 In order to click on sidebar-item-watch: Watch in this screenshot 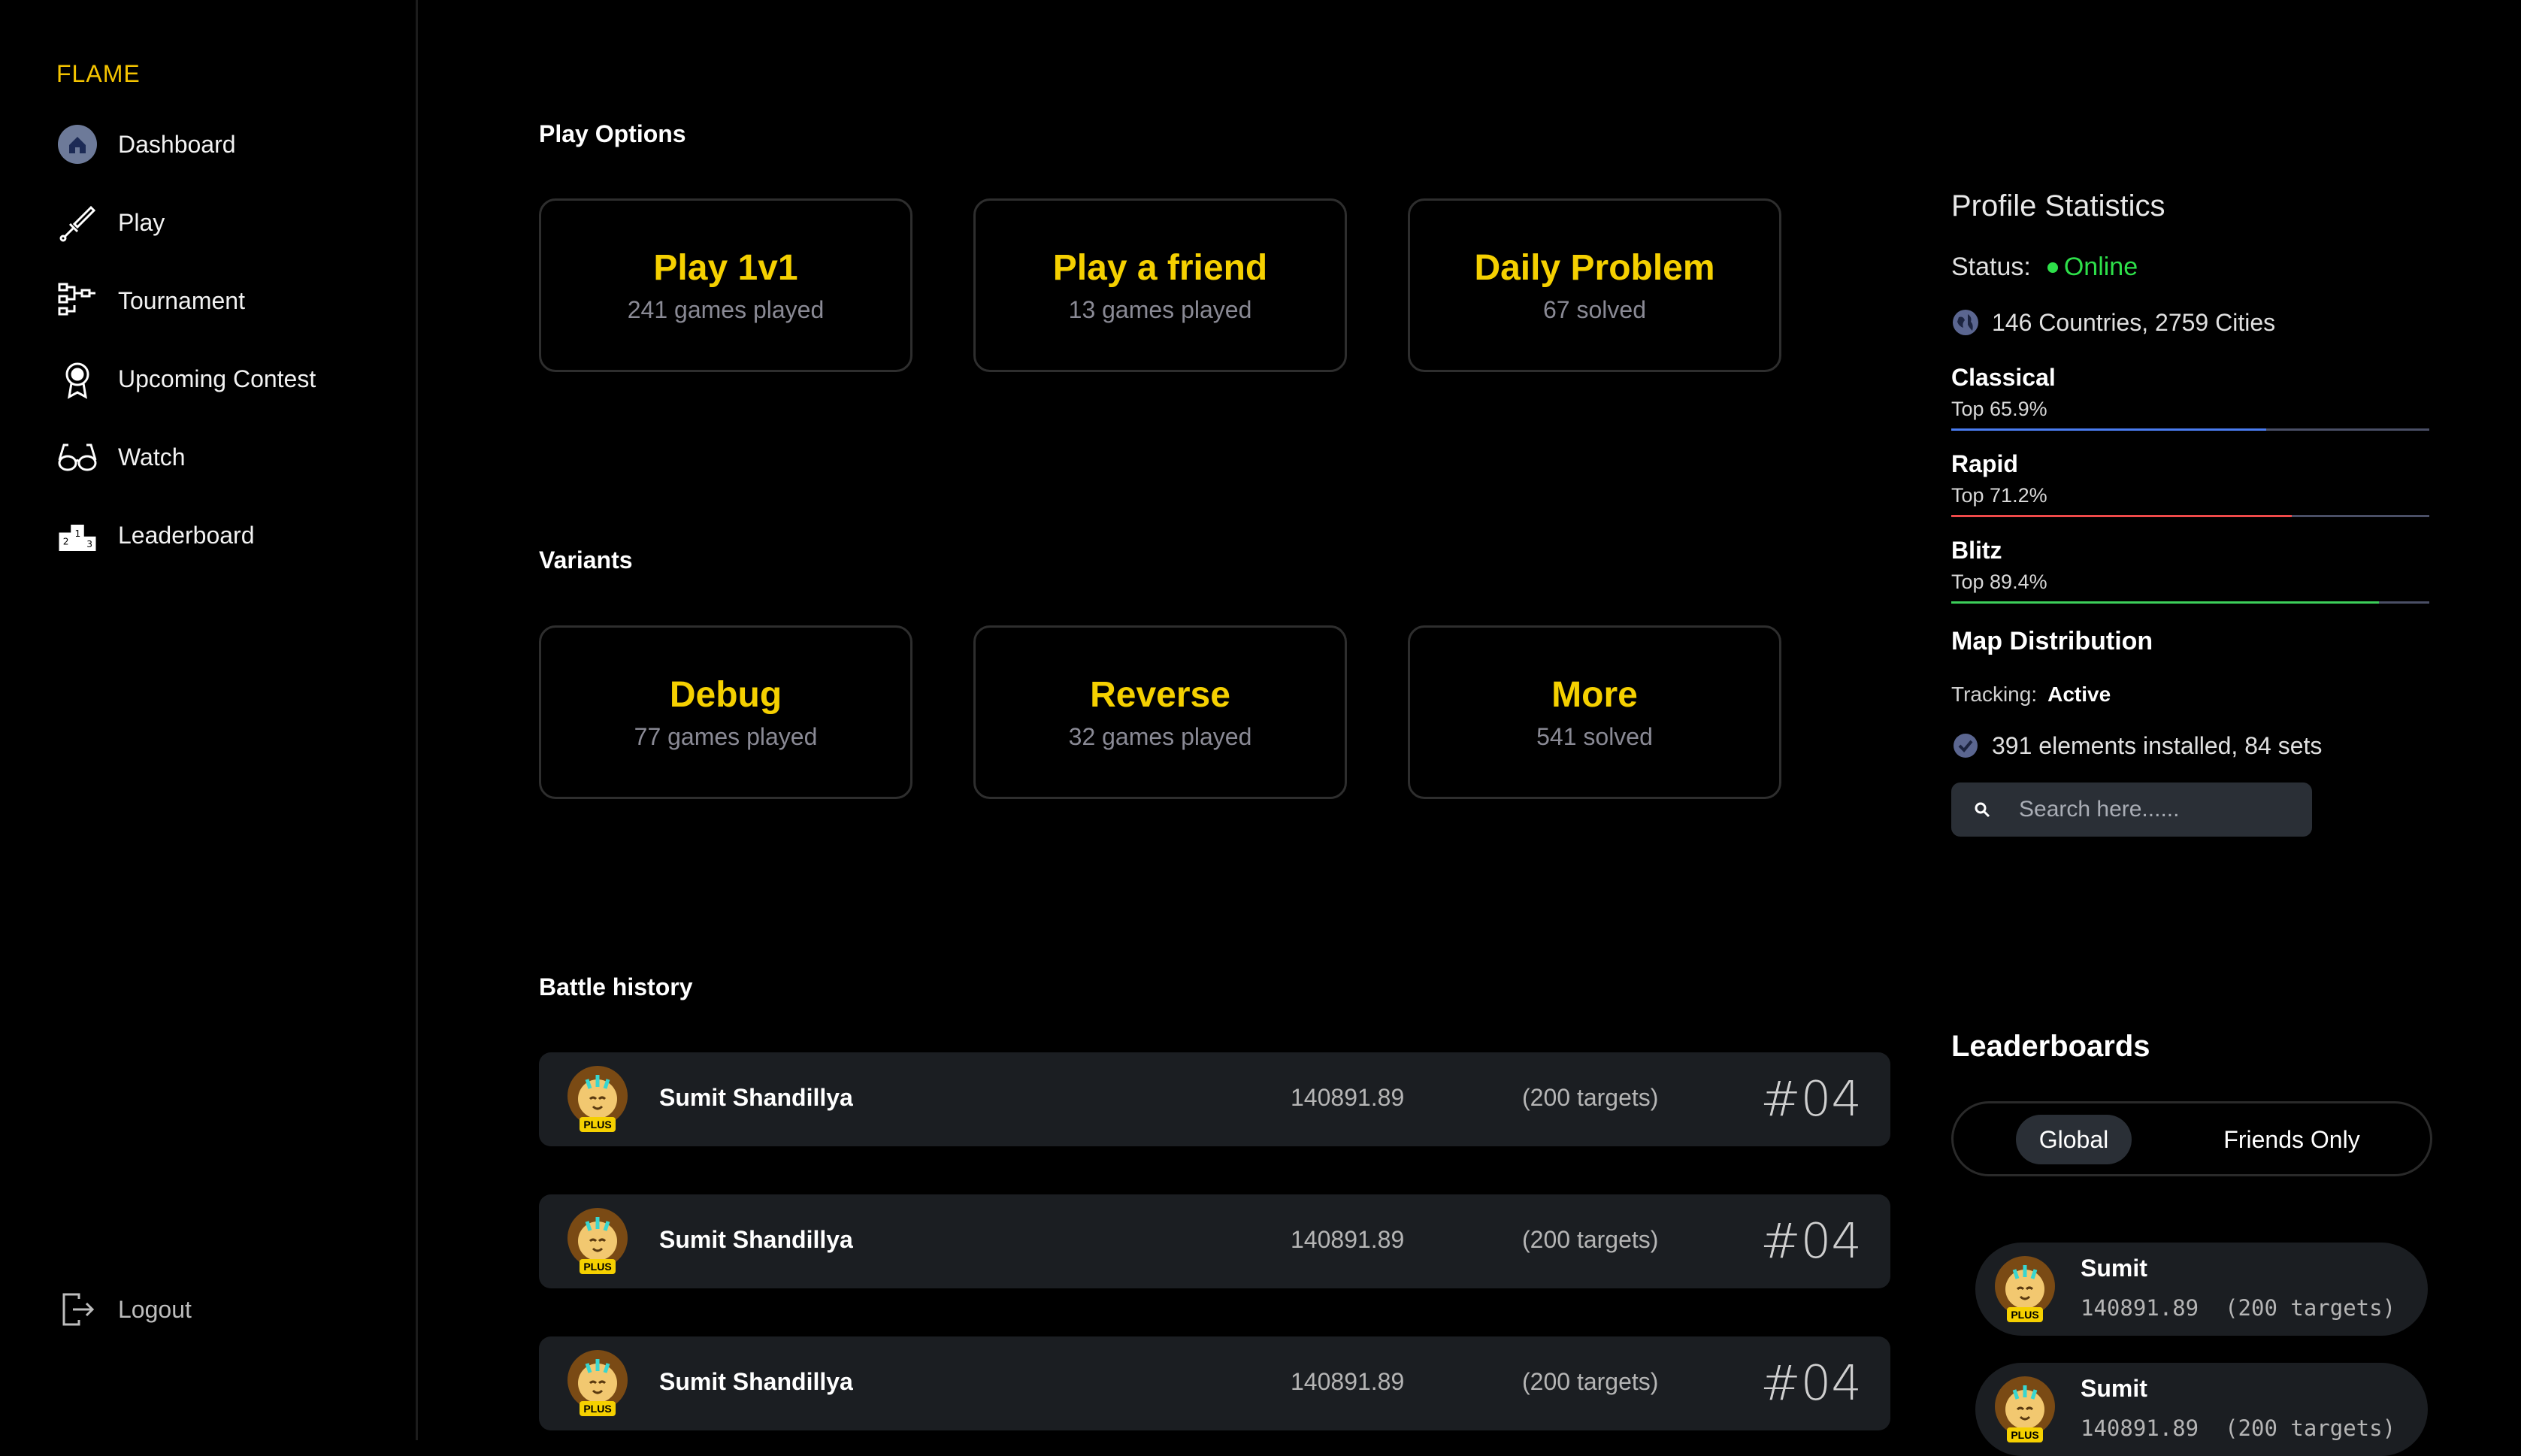, I will do `click(121, 457)`.